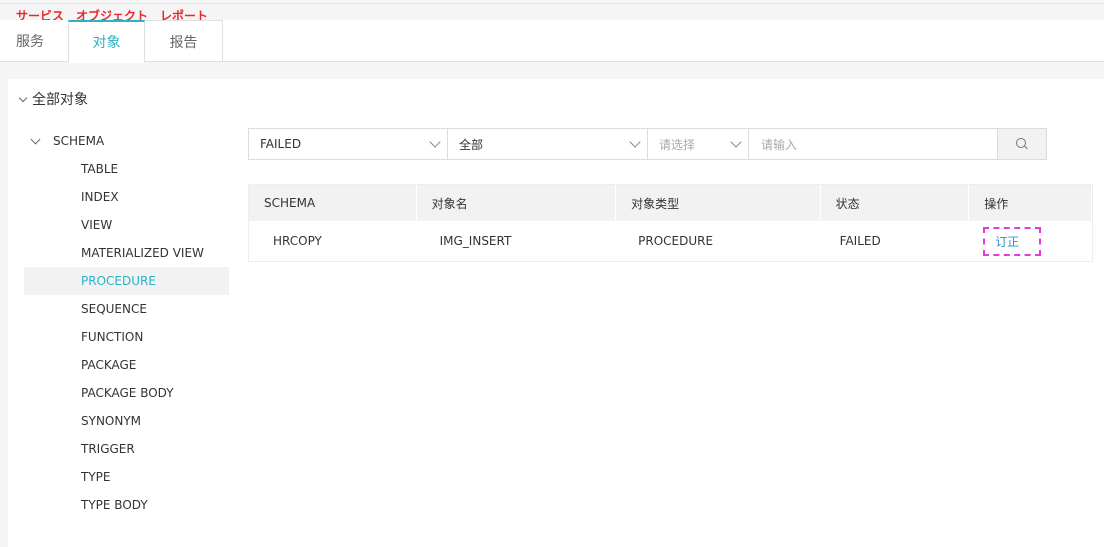  Describe the element at coordinates (676, 241) in the screenshot. I see `cell-type: PROCEDURE` at that location.